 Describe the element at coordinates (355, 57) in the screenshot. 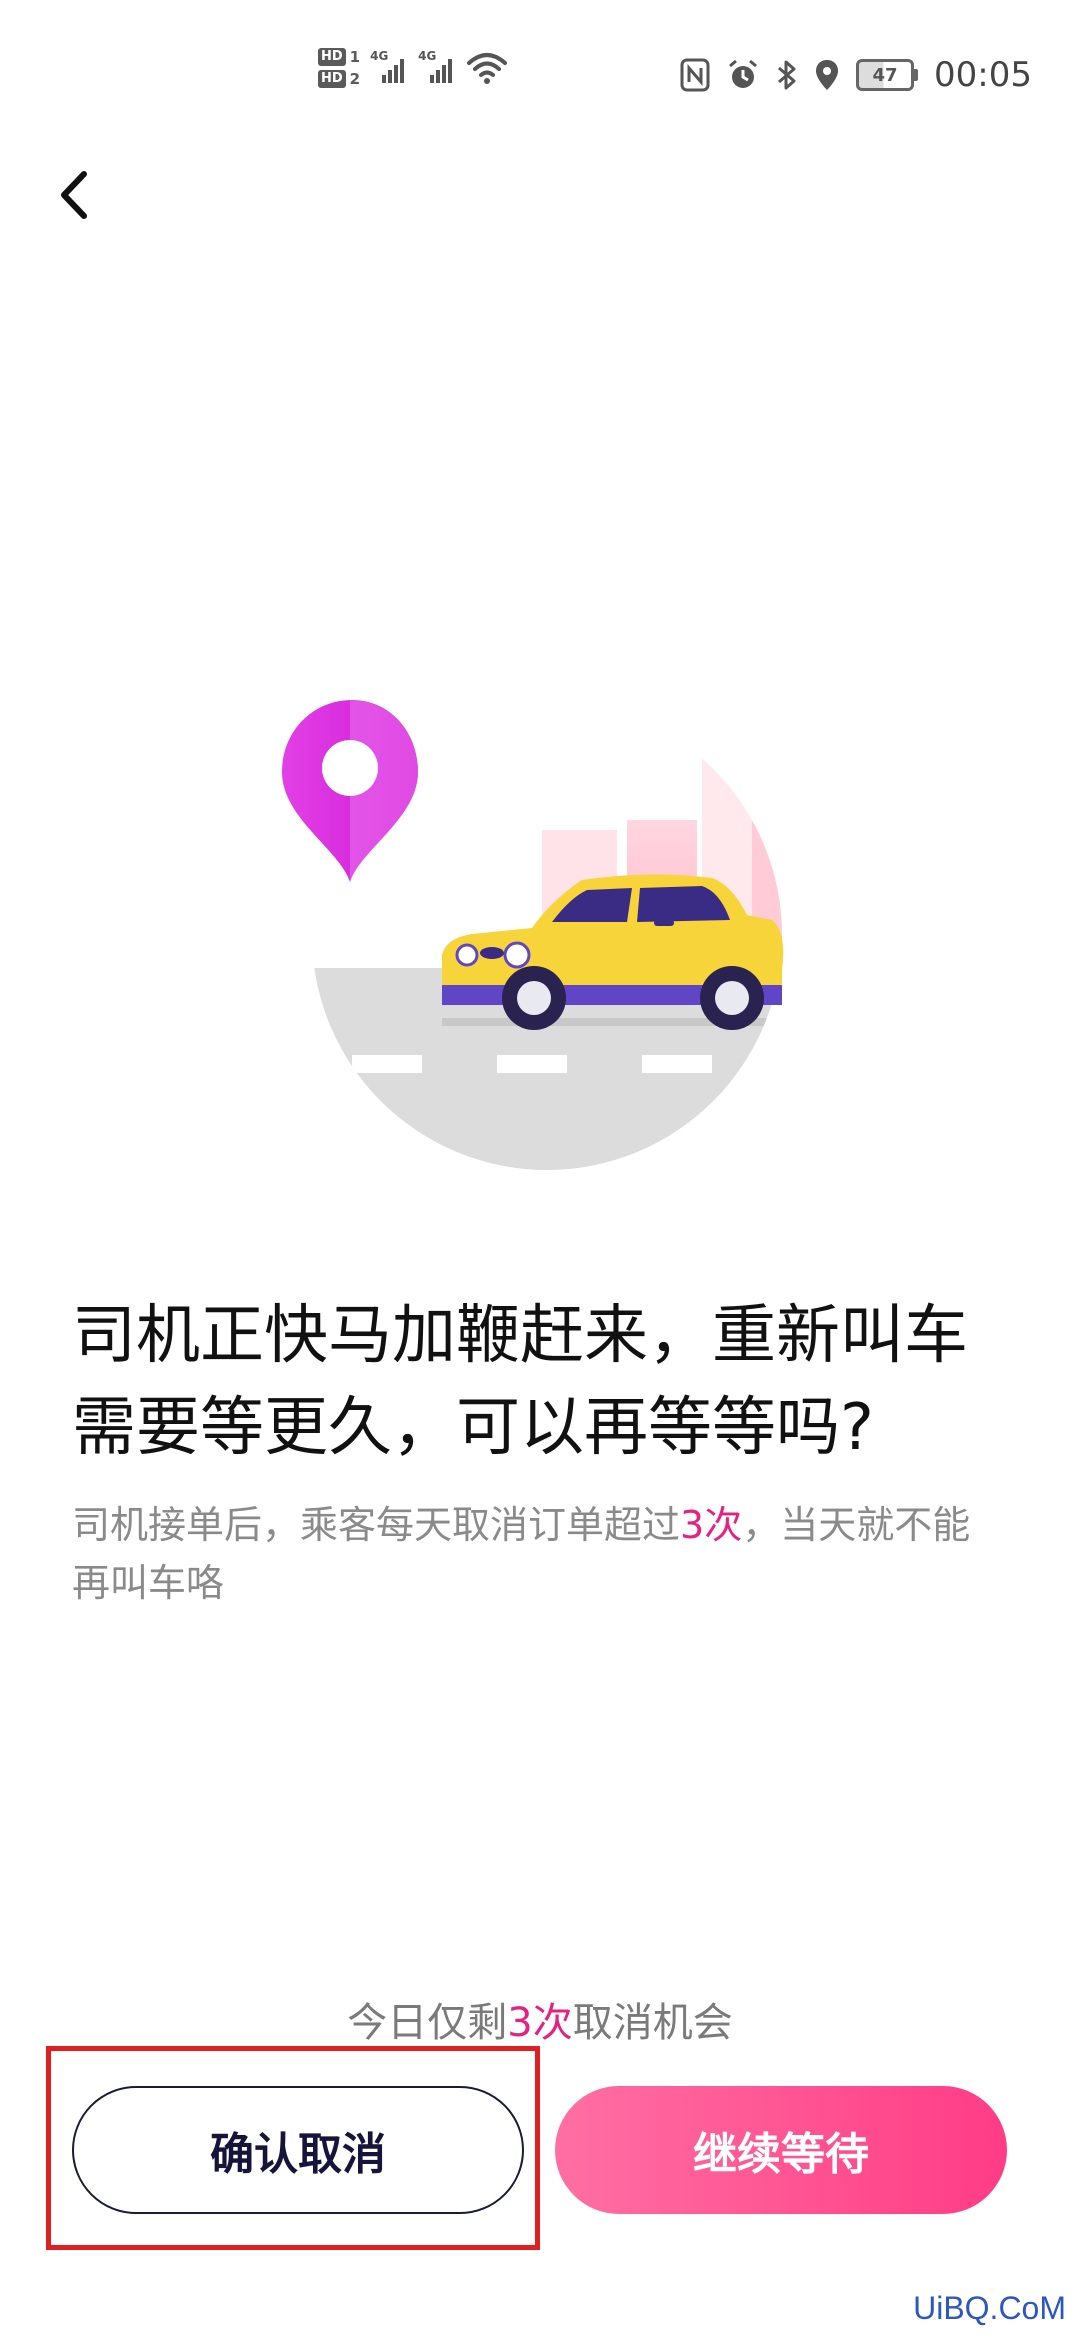

I see `sim1-number: 1` at that location.